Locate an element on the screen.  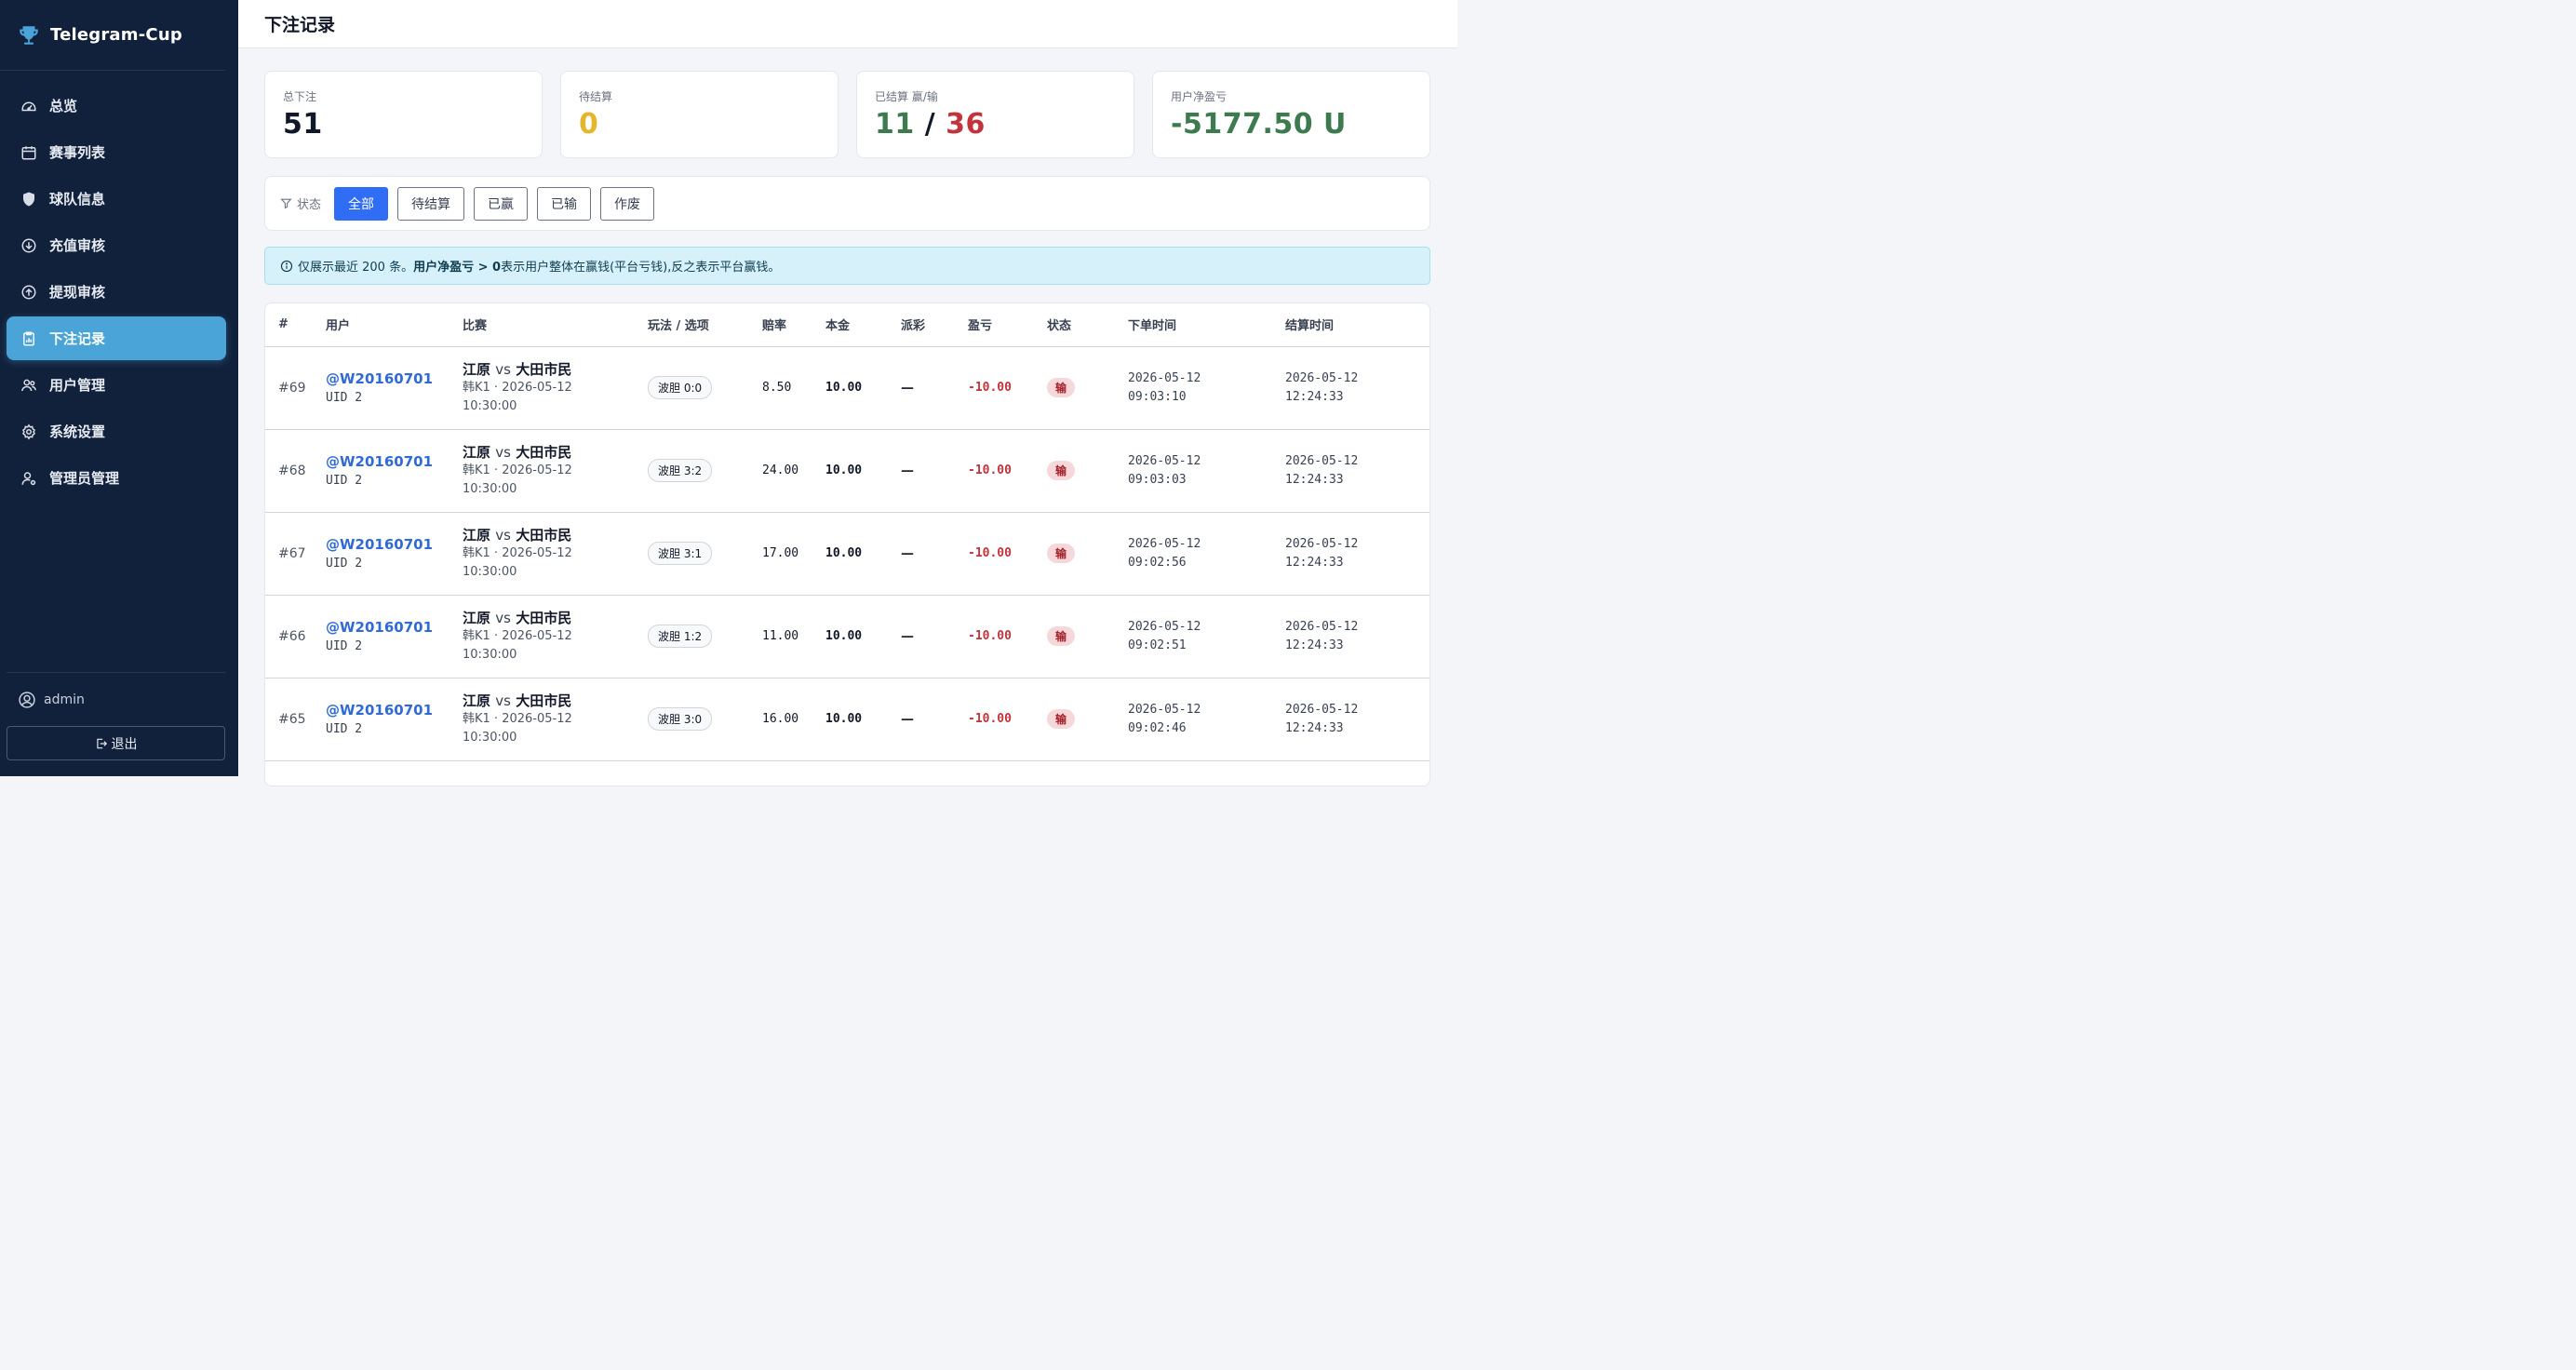
sidebar-item-label: 提现审核 is located at coordinates (77, 292).